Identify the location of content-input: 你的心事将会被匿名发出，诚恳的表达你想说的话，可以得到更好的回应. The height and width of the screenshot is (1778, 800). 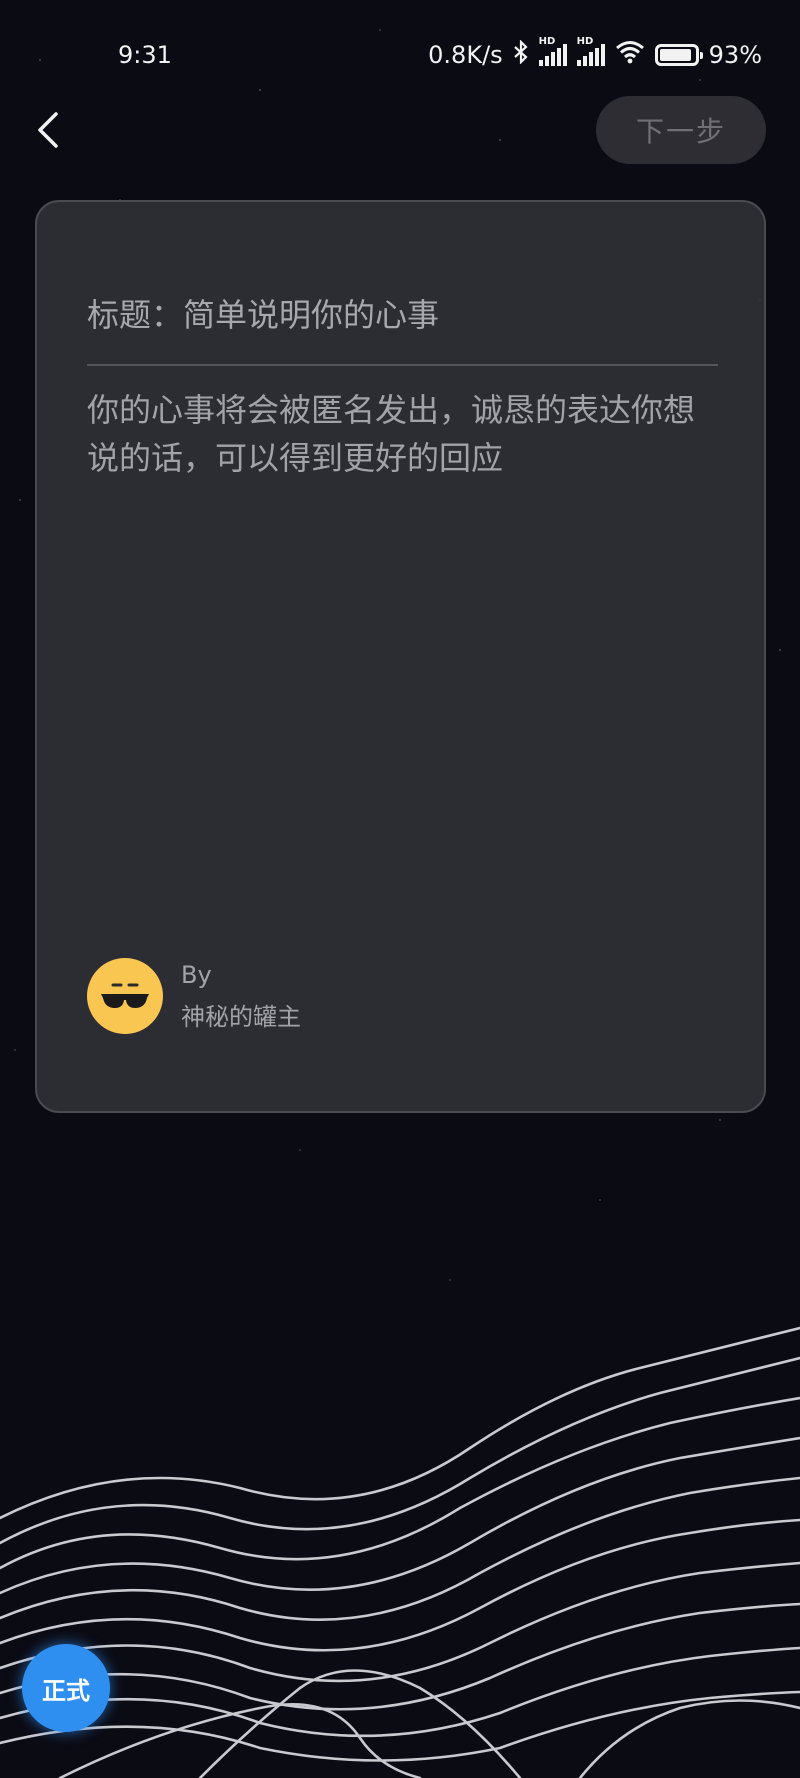
(402, 434).